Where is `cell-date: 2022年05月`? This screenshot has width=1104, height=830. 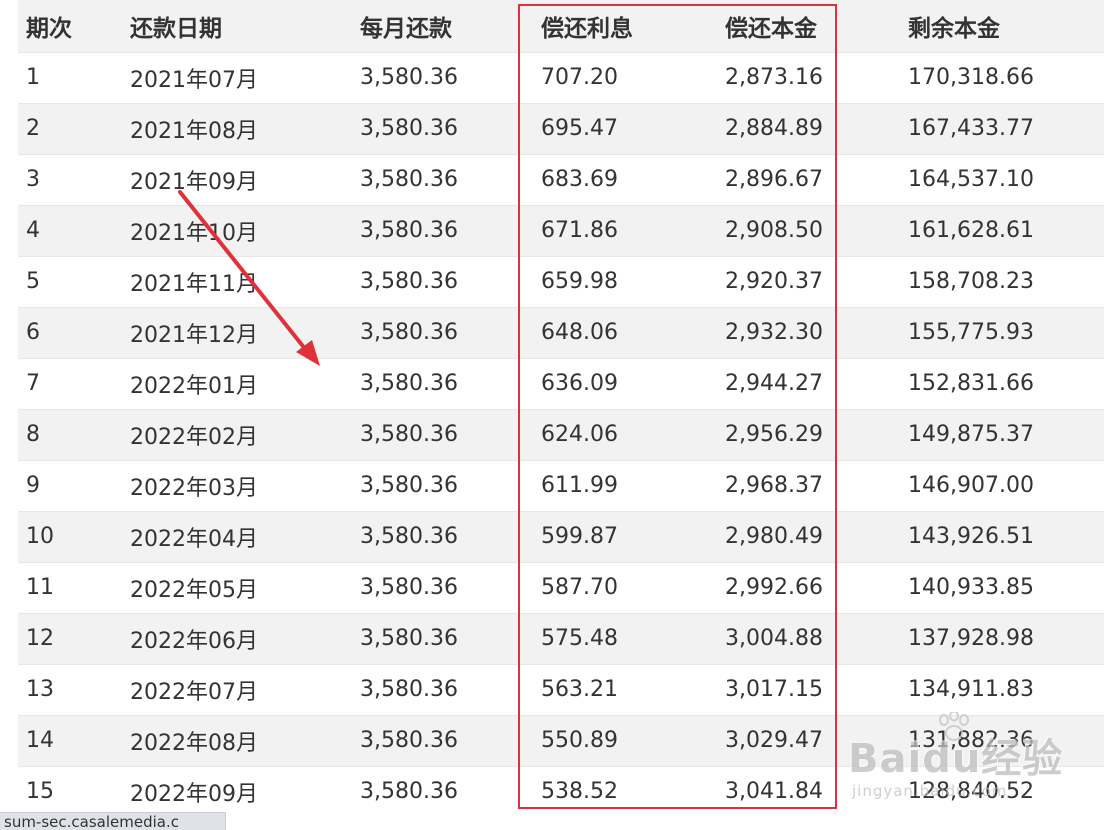 cell-date: 2022年05月 is located at coordinates (237, 587).